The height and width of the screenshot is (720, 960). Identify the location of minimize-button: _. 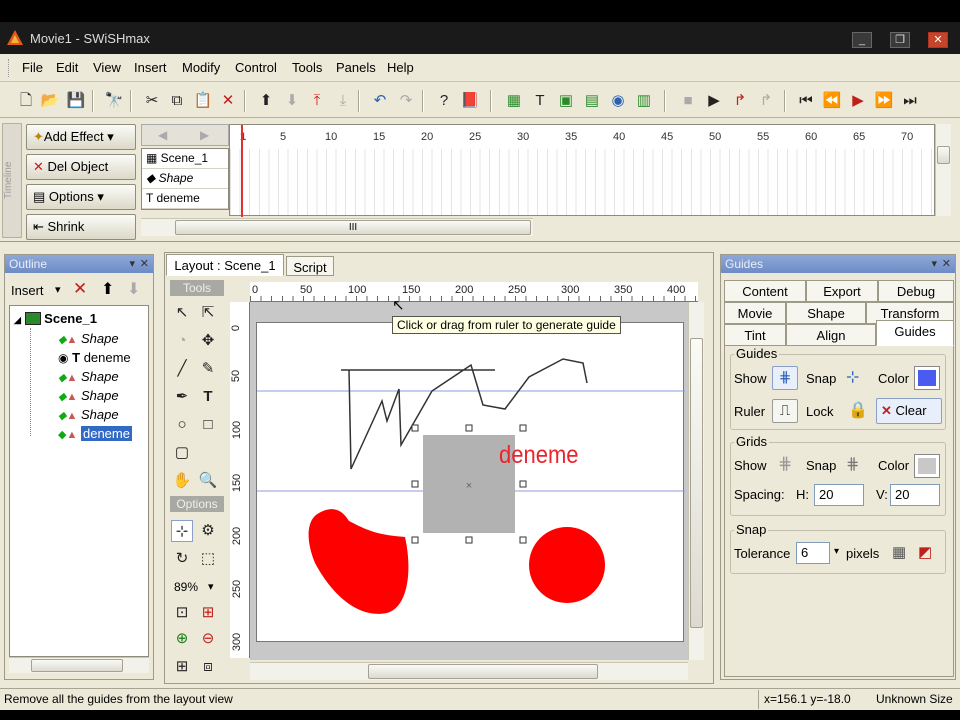
(862, 40).